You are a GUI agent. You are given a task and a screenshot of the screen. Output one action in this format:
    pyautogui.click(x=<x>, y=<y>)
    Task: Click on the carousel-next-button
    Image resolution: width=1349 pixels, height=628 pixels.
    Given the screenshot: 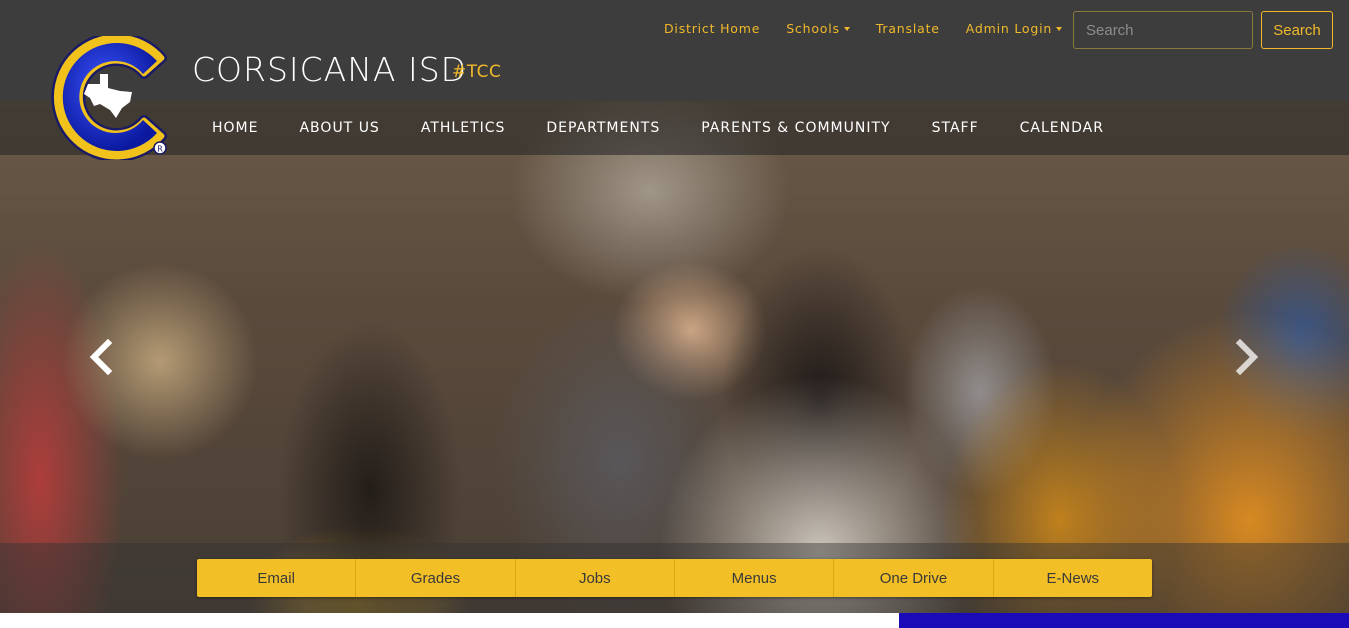 What is the action you would take?
    pyautogui.click(x=1247, y=357)
    